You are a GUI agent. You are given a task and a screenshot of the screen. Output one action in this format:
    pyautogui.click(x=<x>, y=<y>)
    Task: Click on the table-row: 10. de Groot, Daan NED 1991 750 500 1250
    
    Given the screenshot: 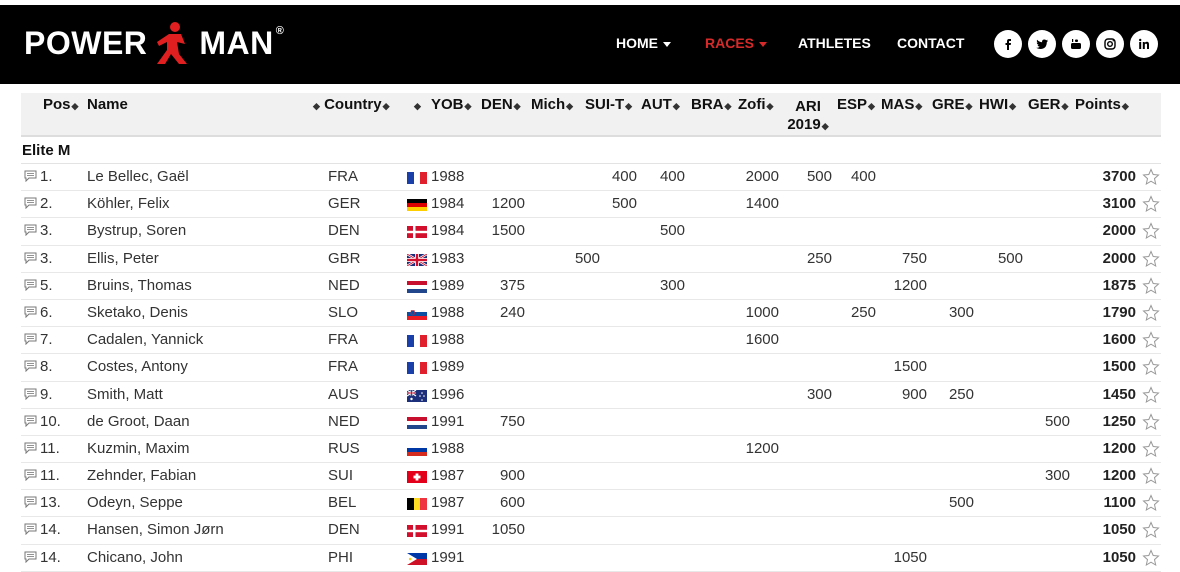 What is the action you would take?
    pyautogui.click(x=591, y=422)
    